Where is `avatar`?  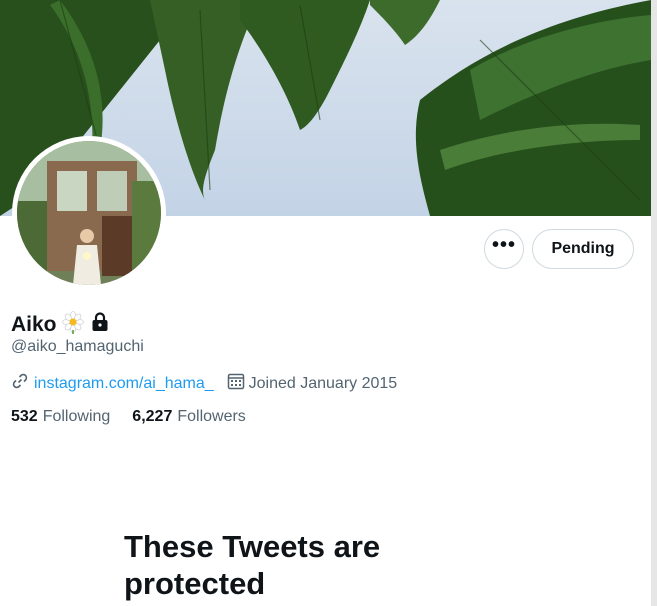
avatar is located at coordinates (89, 213).